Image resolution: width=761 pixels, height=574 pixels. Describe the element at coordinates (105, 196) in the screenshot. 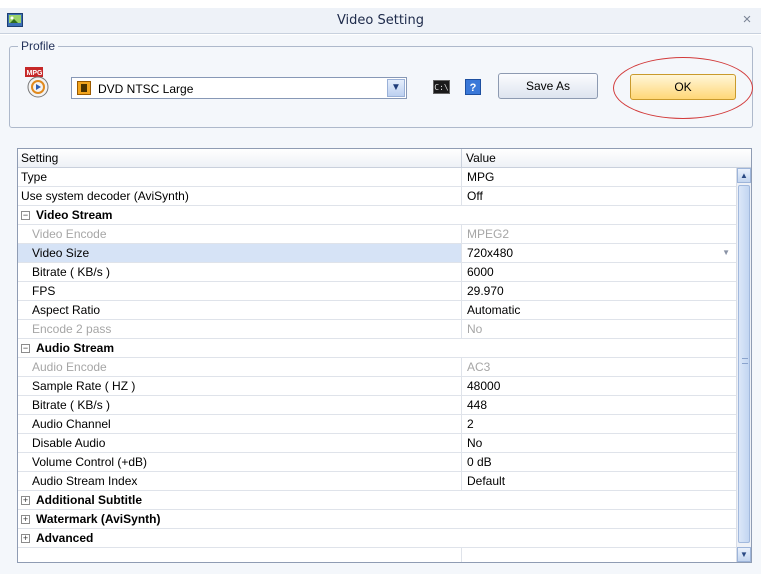

I see `setting-cell: Use system decoder (AviSynth)` at that location.